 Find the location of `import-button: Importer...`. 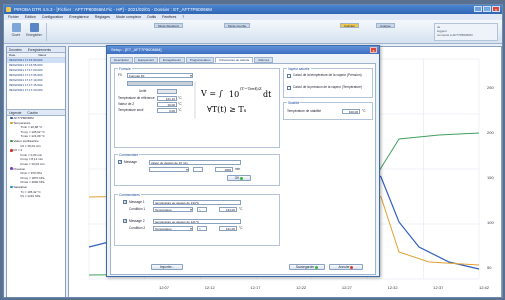

import-button: Importer... is located at coordinates (167, 267).